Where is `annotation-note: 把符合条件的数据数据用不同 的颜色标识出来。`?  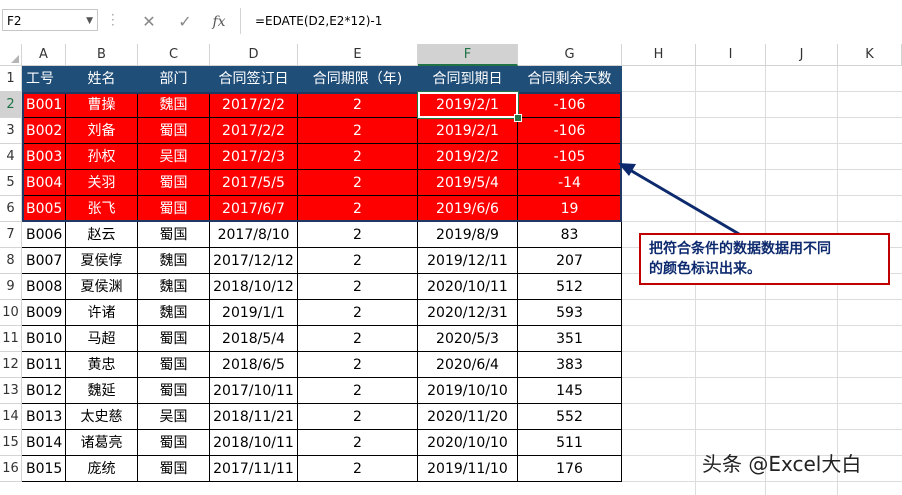
annotation-note: 把符合条件的数据数据用不同 的颜色标识出来。 is located at coordinates (764, 259).